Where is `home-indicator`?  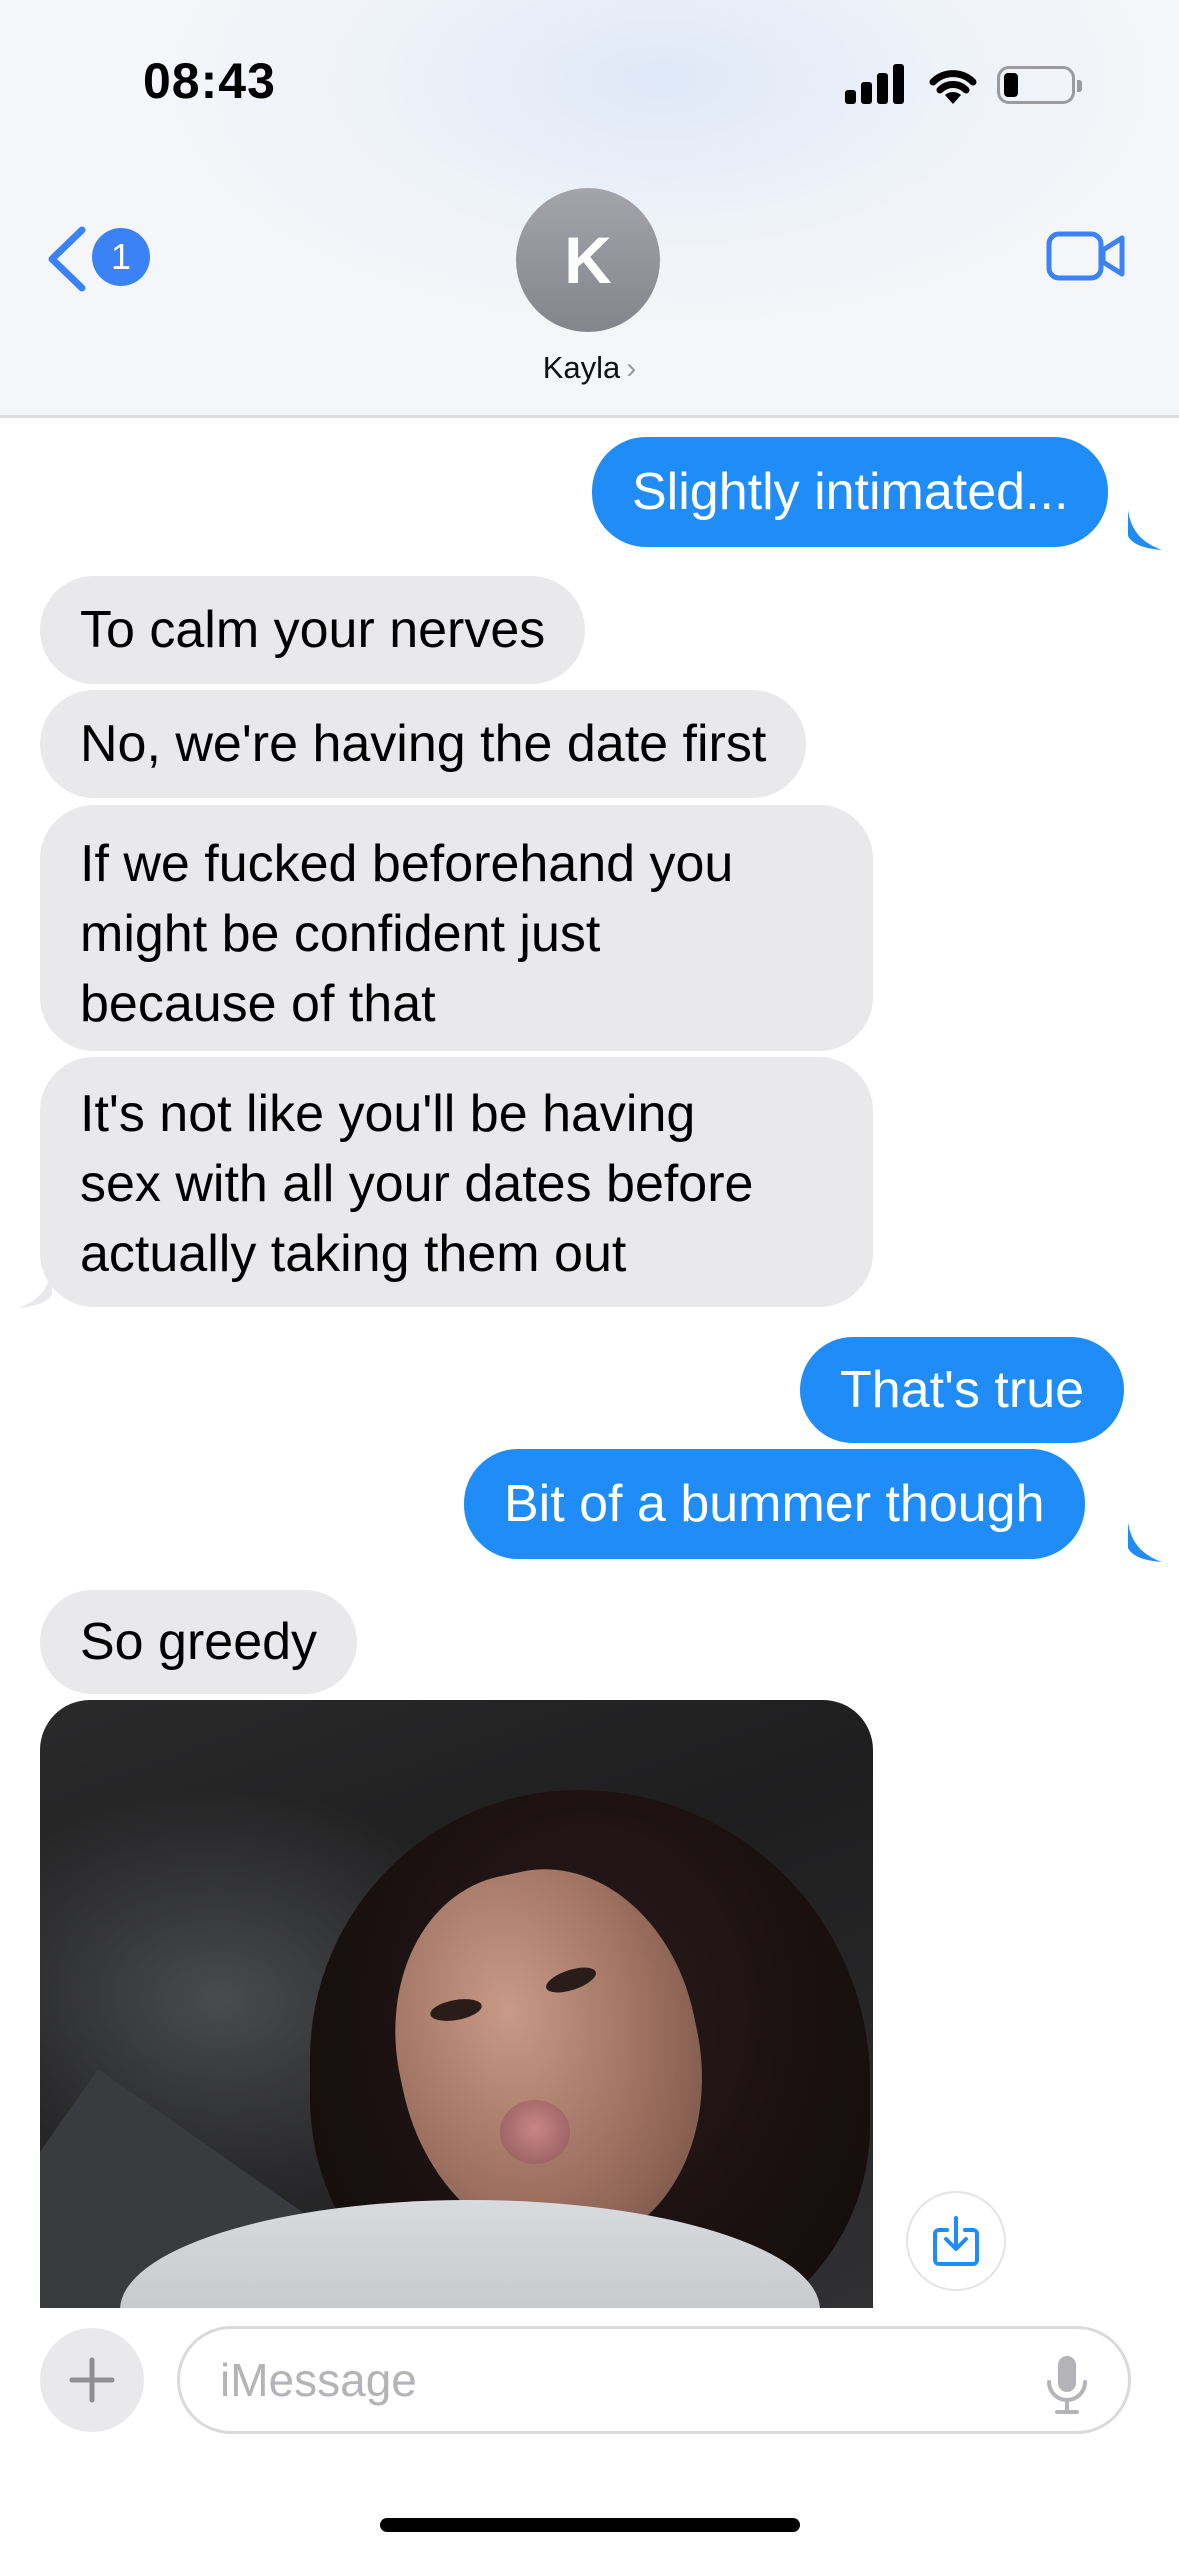 home-indicator is located at coordinates (590, 2525).